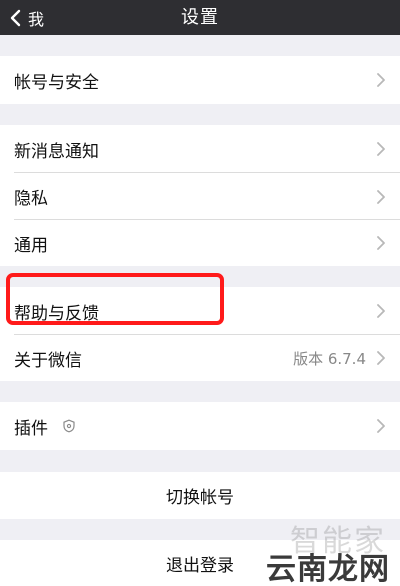 This screenshot has width=400, height=586. I want to click on version-value: 版本 6.7.4, so click(329, 358).